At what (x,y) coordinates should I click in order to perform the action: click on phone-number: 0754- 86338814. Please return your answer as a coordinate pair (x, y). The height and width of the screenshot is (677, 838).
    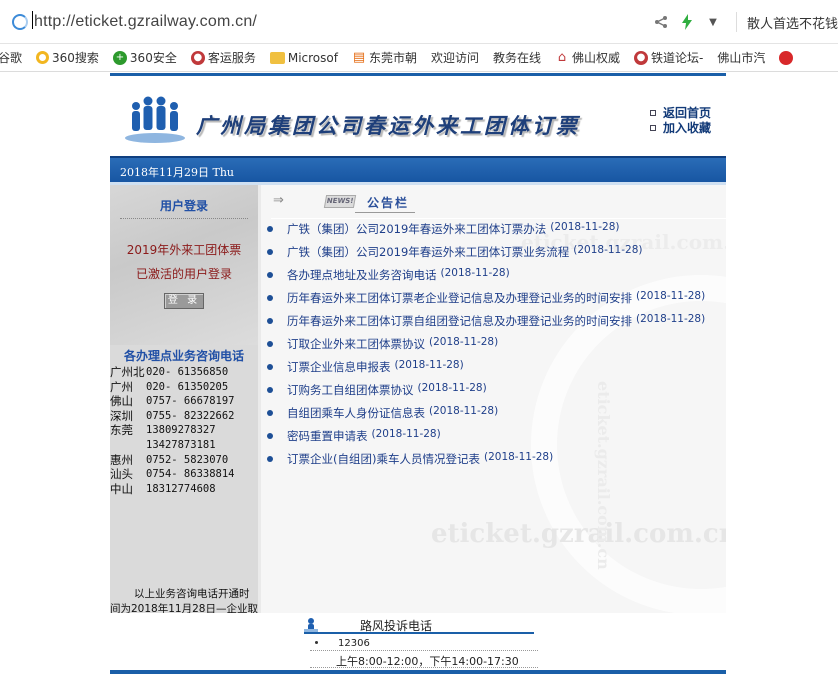
    Looking at the image, I should click on (190, 474).